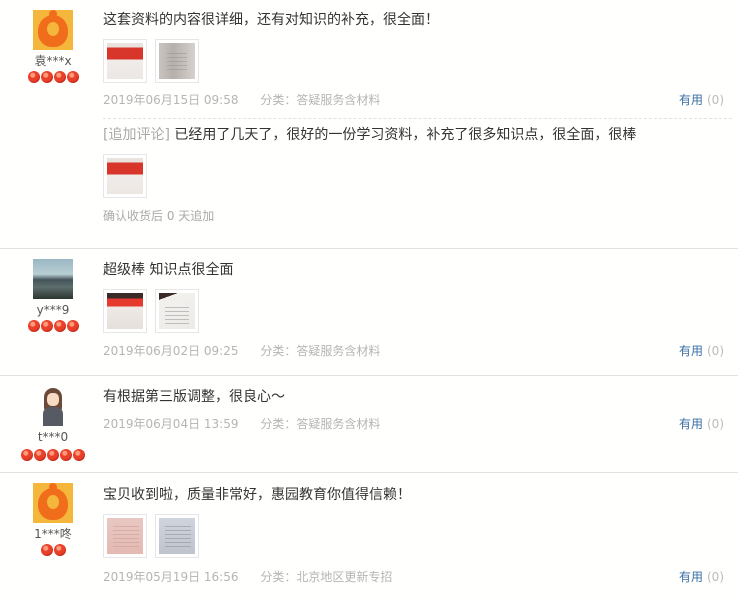 The width and height of the screenshot is (738, 599). What do you see at coordinates (171, 351) in the screenshot?
I see `review-date: 2019年06月02日 09:25` at bounding box center [171, 351].